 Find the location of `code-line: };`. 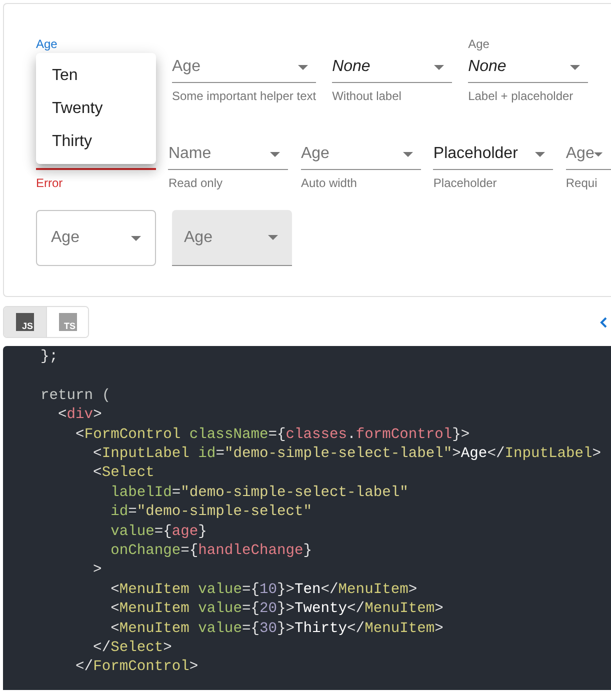

code-line: }; is located at coordinates (49, 357).